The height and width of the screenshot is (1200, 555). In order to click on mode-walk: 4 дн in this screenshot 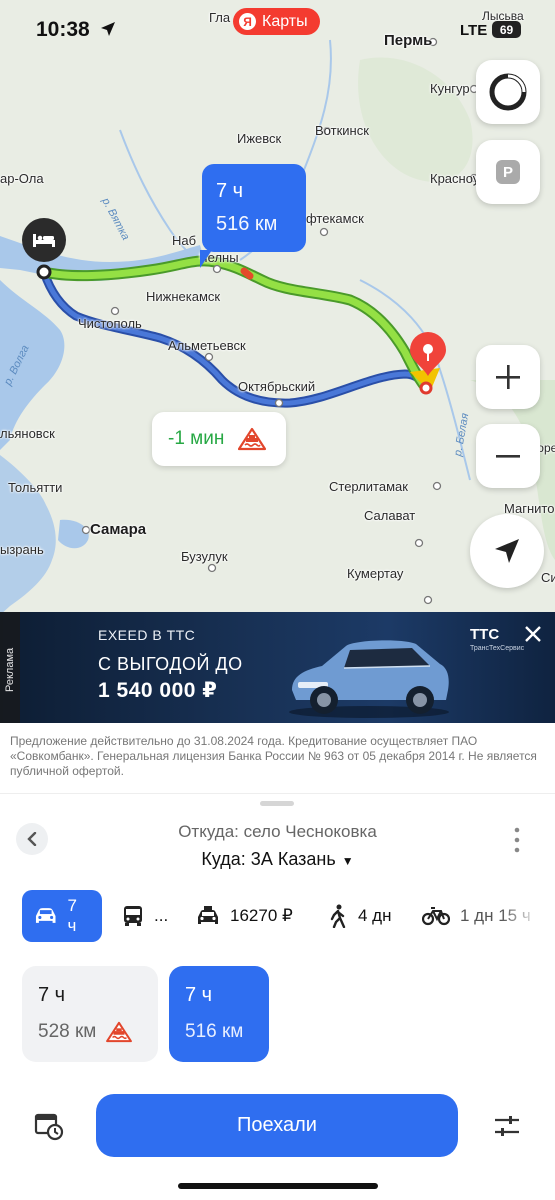, I will do `click(360, 916)`.